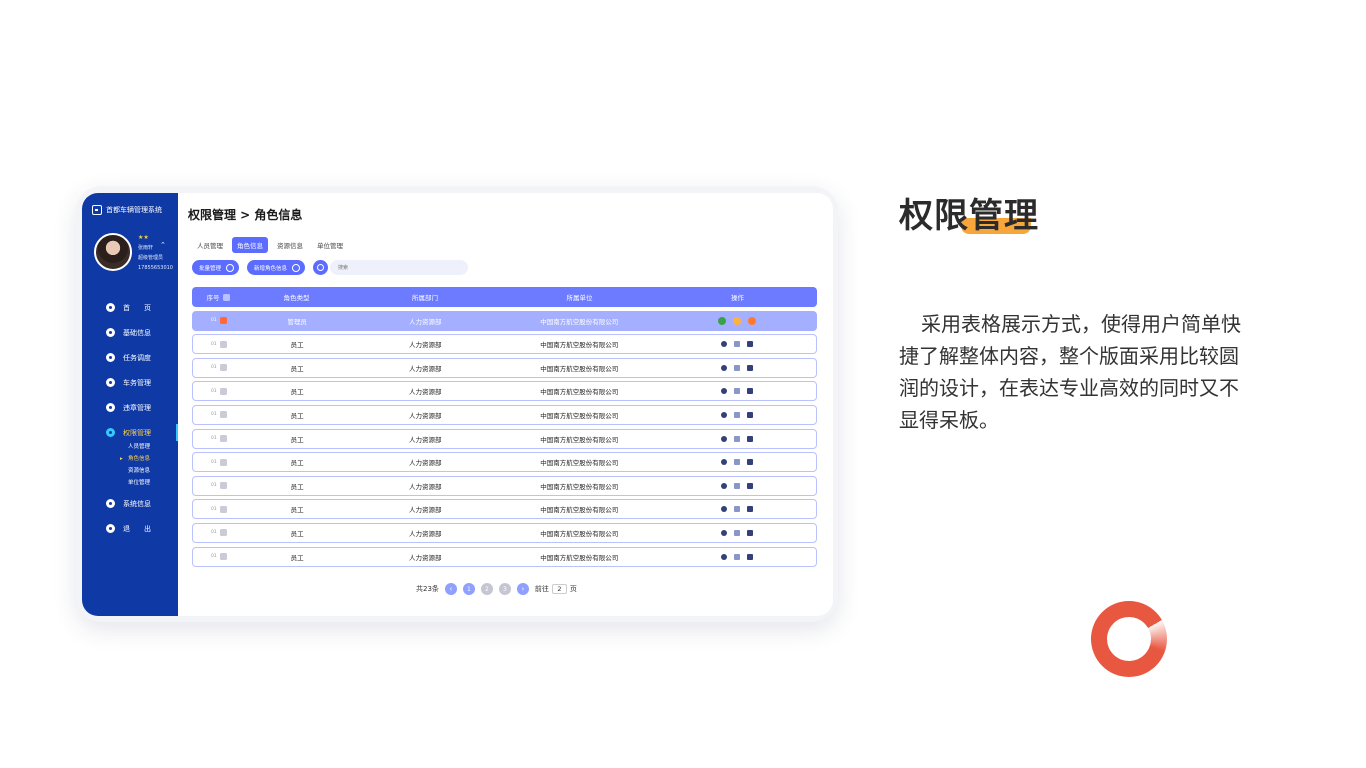 The image size is (1366, 768). I want to click on cell-unit: 中国南方航空股份有限公司, so click(579, 463).